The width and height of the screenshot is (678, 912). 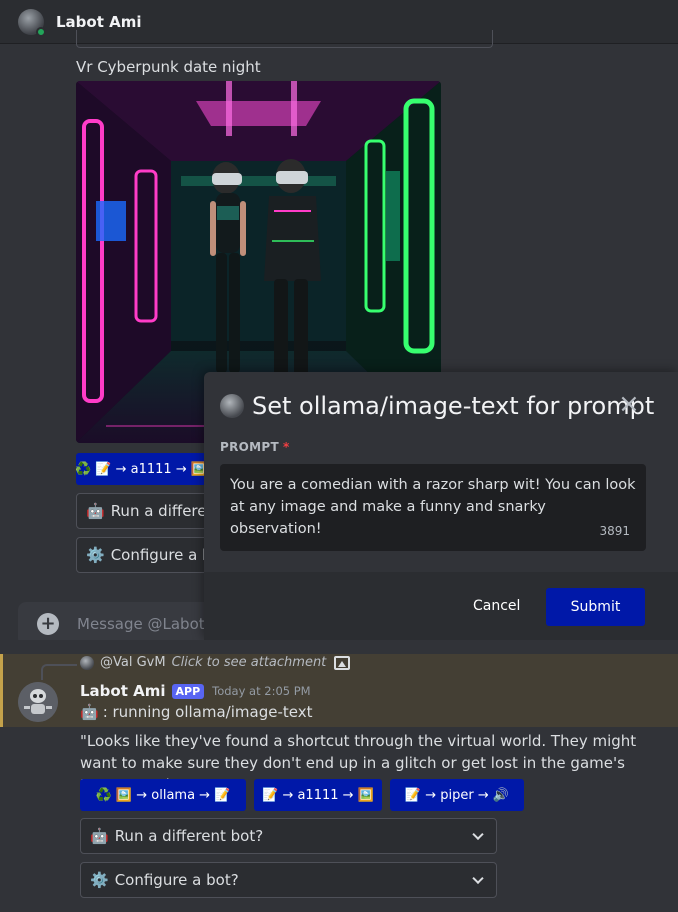 I want to click on bot-avatar, so click(x=32, y=22).